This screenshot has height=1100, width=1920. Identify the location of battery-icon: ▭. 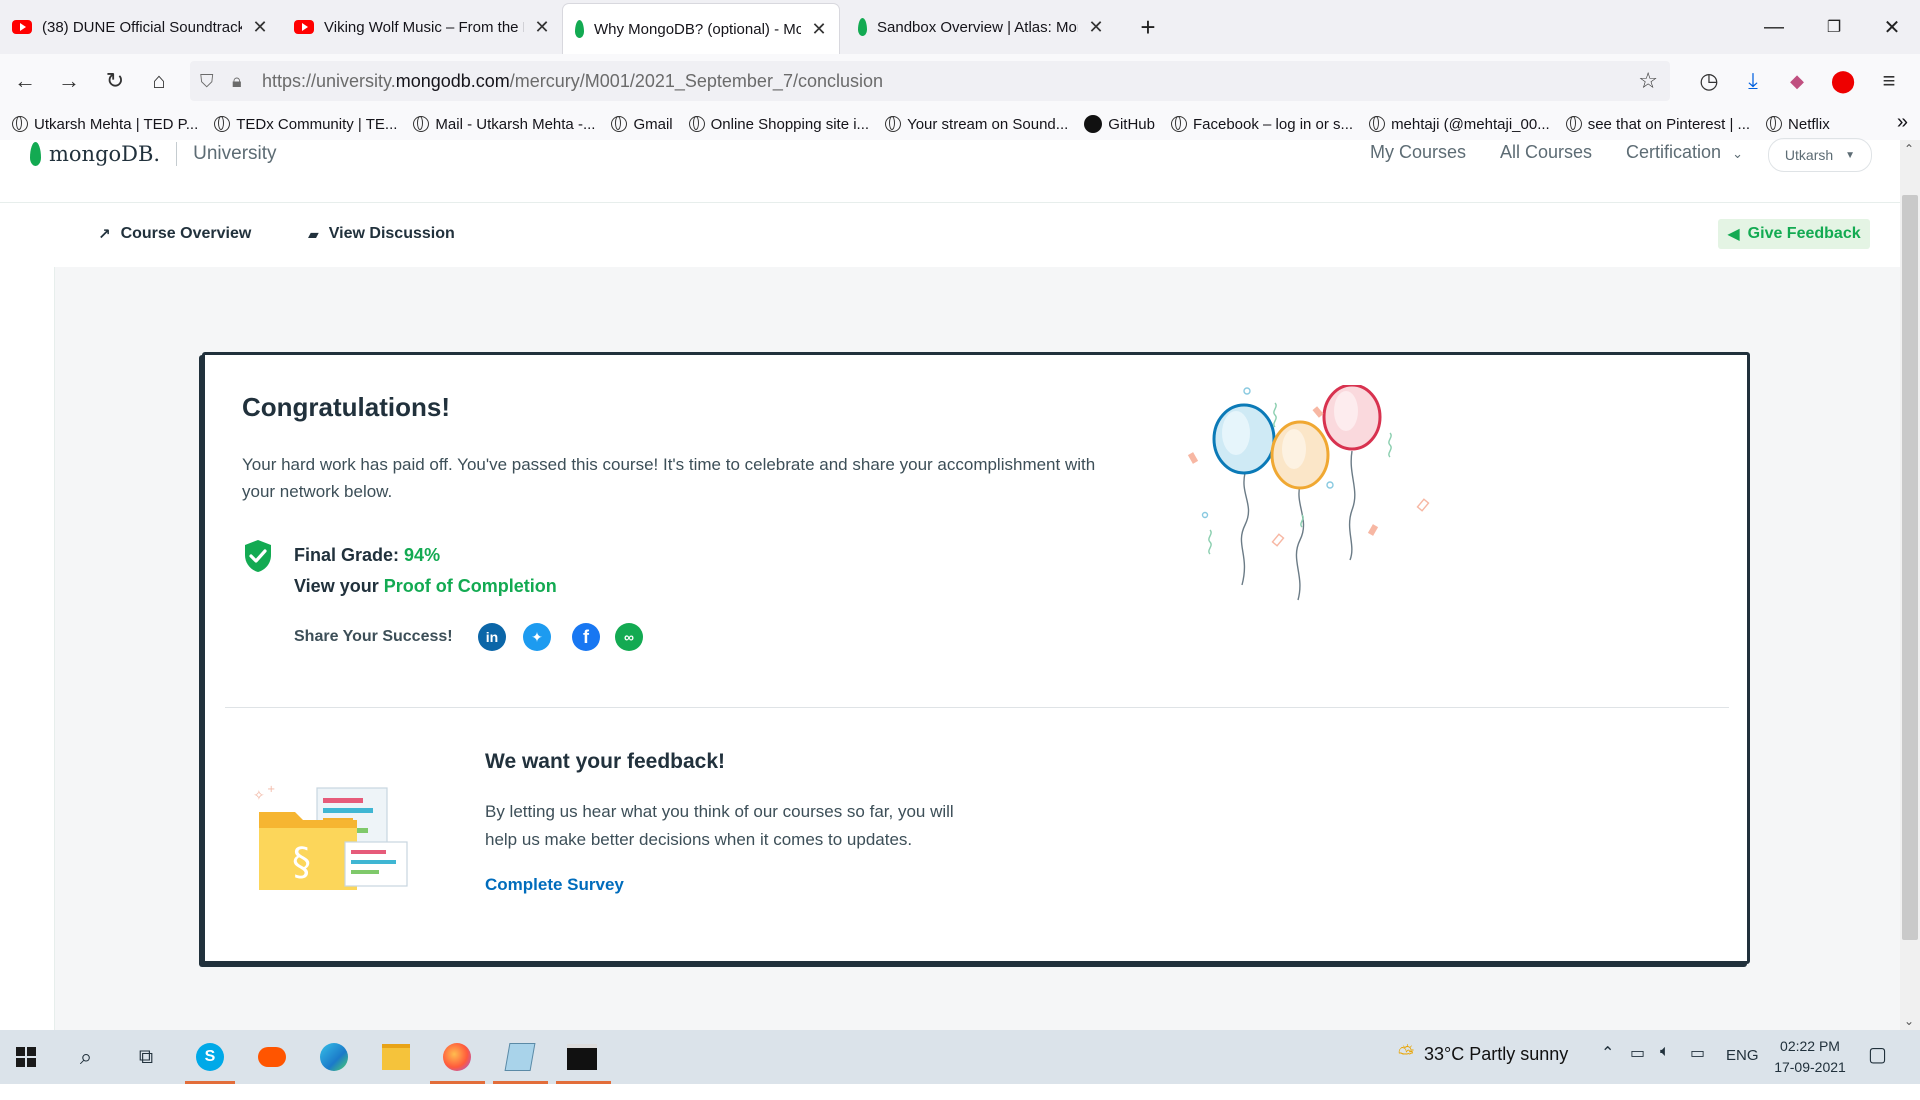
(1637, 1053).